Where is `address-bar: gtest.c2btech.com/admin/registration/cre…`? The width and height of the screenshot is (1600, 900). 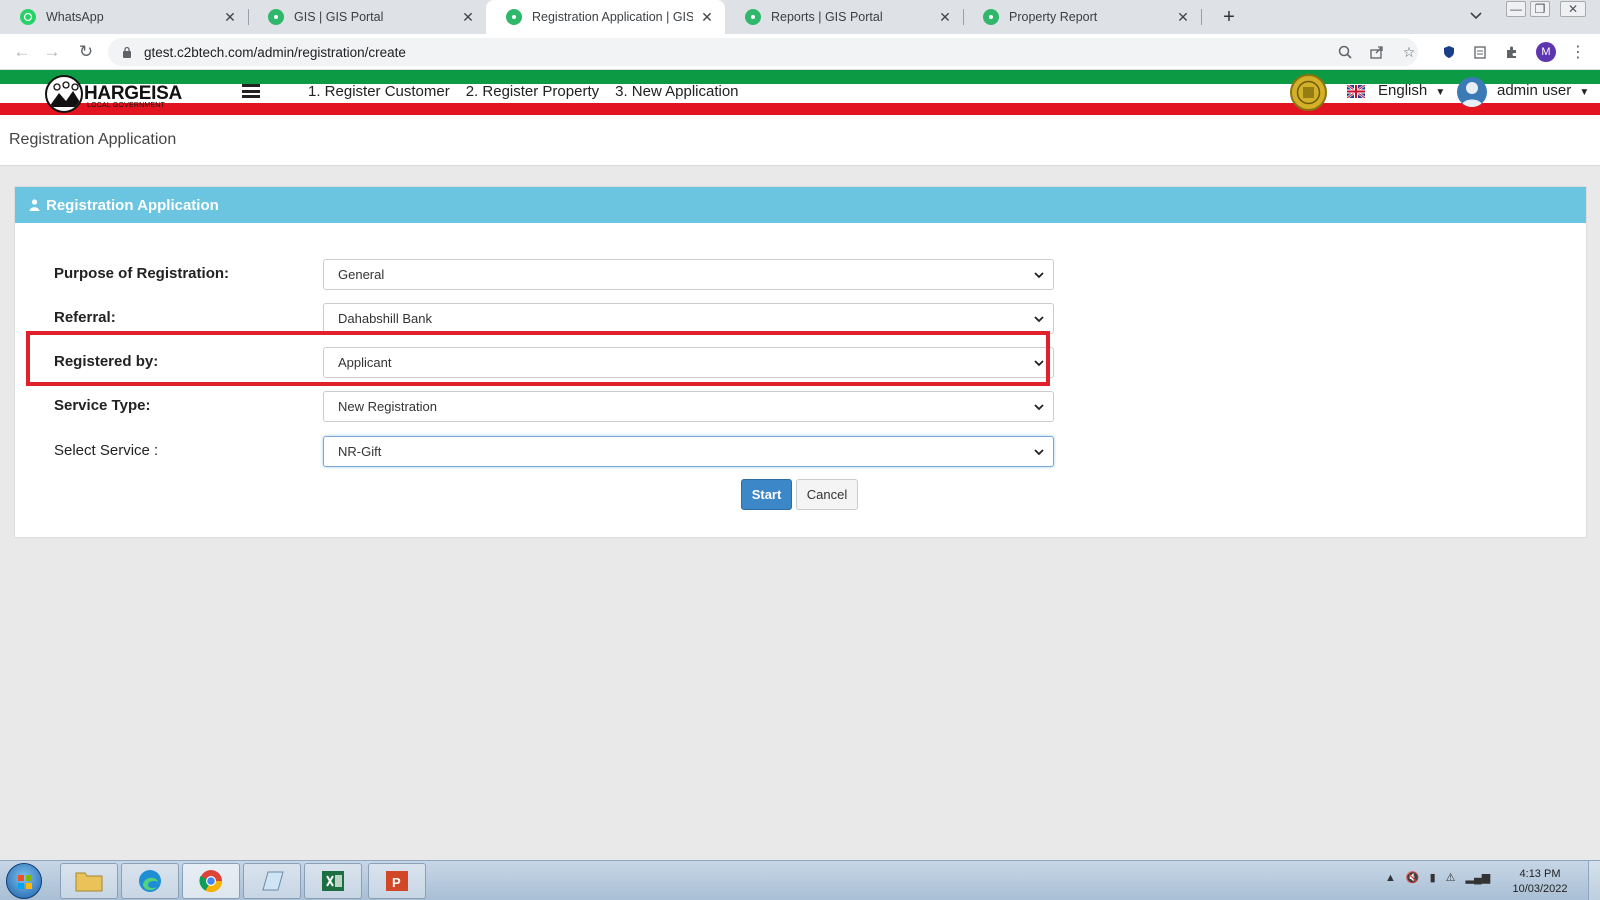
address-bar: gtest.c2btech.com/admin/registration/cre… is located at coordinates (763, 52).